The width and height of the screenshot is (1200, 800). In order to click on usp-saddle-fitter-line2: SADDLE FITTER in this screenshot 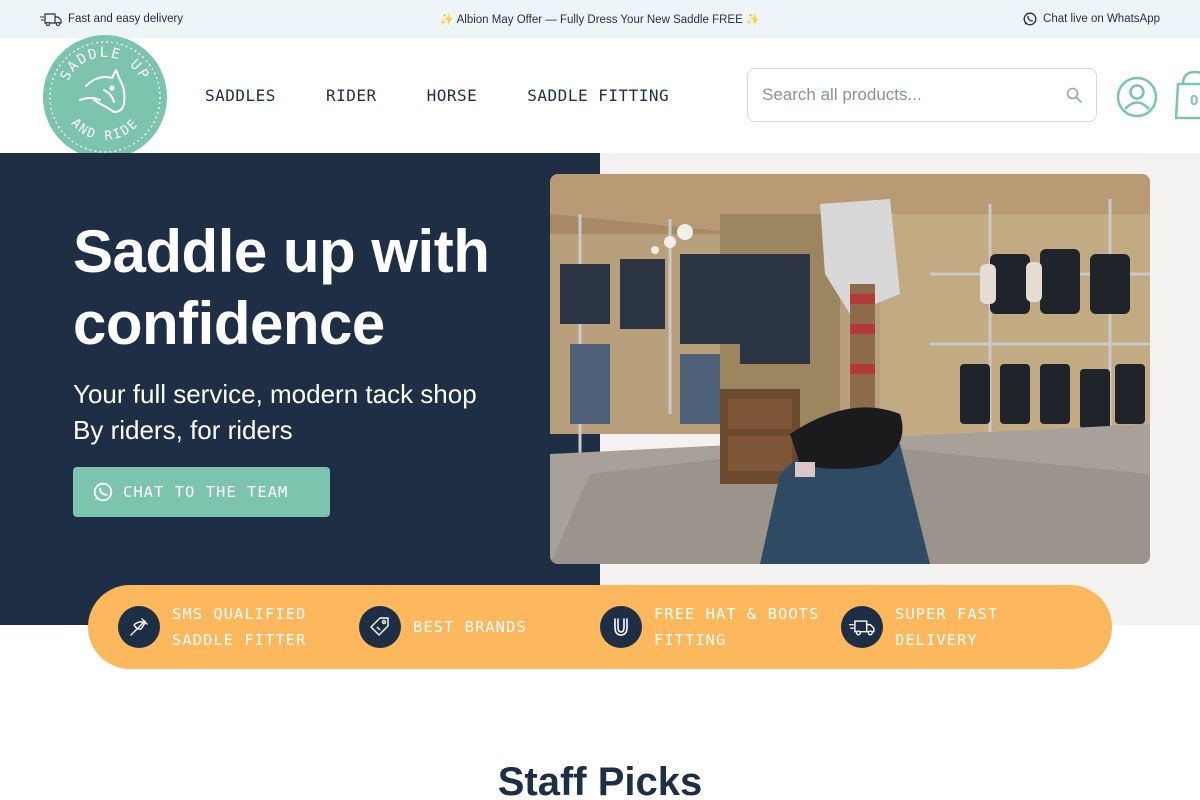, I will do `click(239, 640)`.